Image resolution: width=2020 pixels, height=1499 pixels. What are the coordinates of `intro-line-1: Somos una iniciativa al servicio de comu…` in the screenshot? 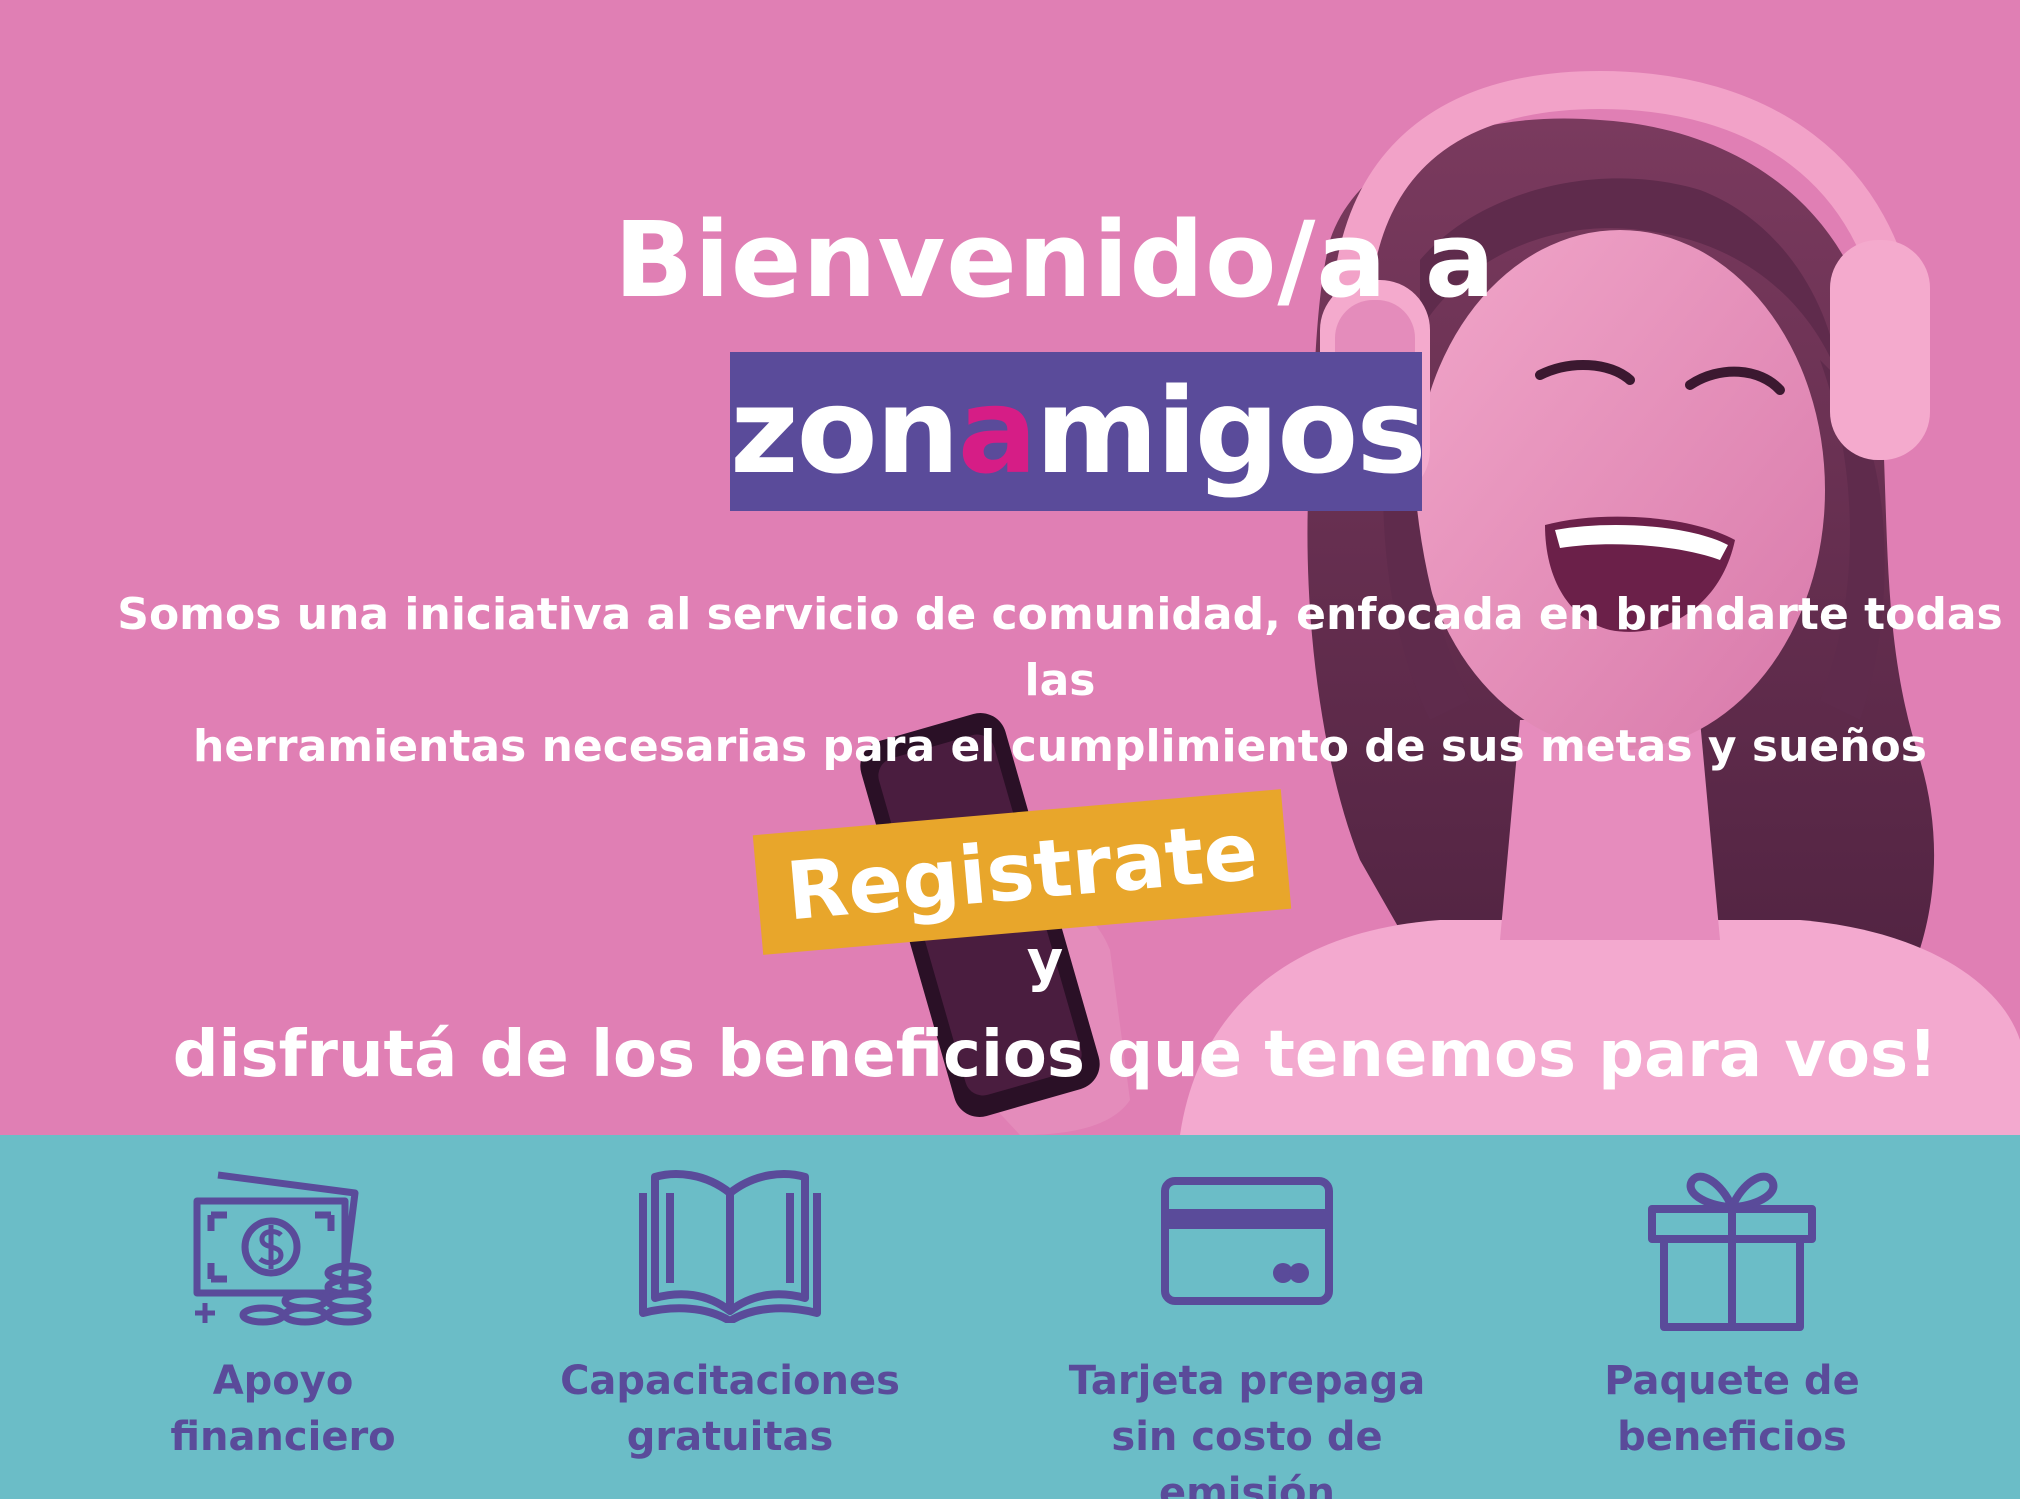 It's located at (1060, 647).